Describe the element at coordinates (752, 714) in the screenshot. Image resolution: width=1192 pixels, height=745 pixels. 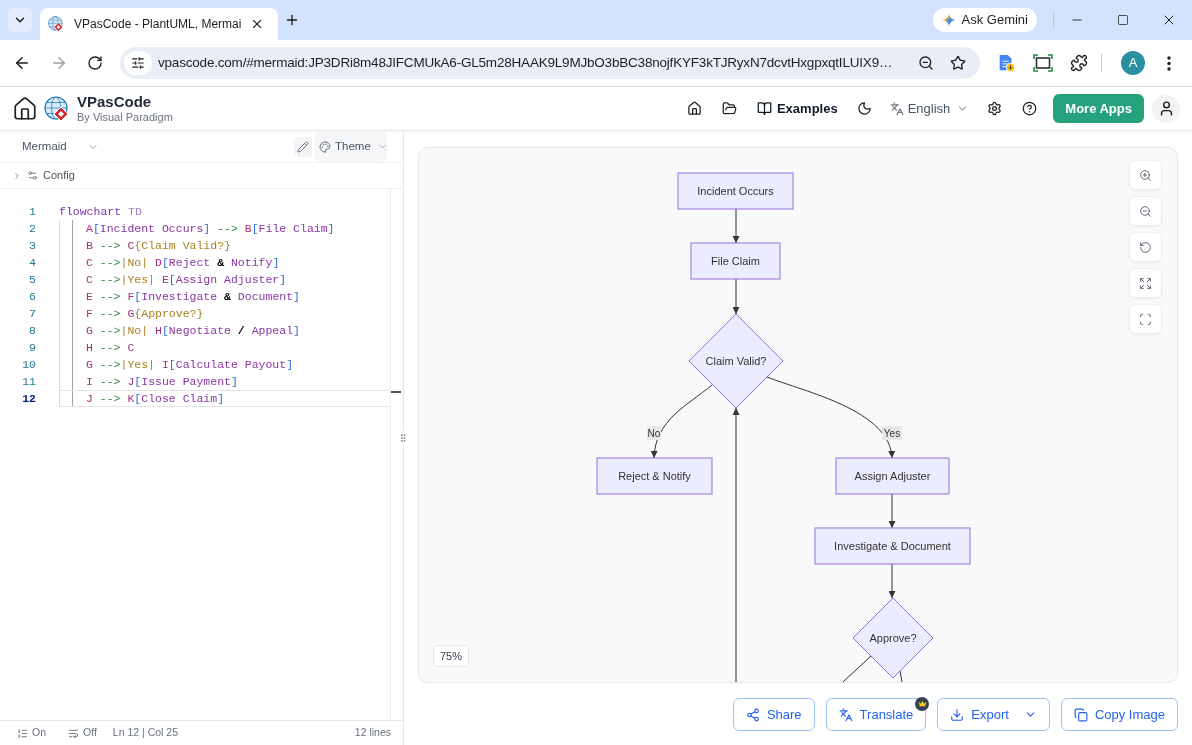
I see `share-icon` at that location.